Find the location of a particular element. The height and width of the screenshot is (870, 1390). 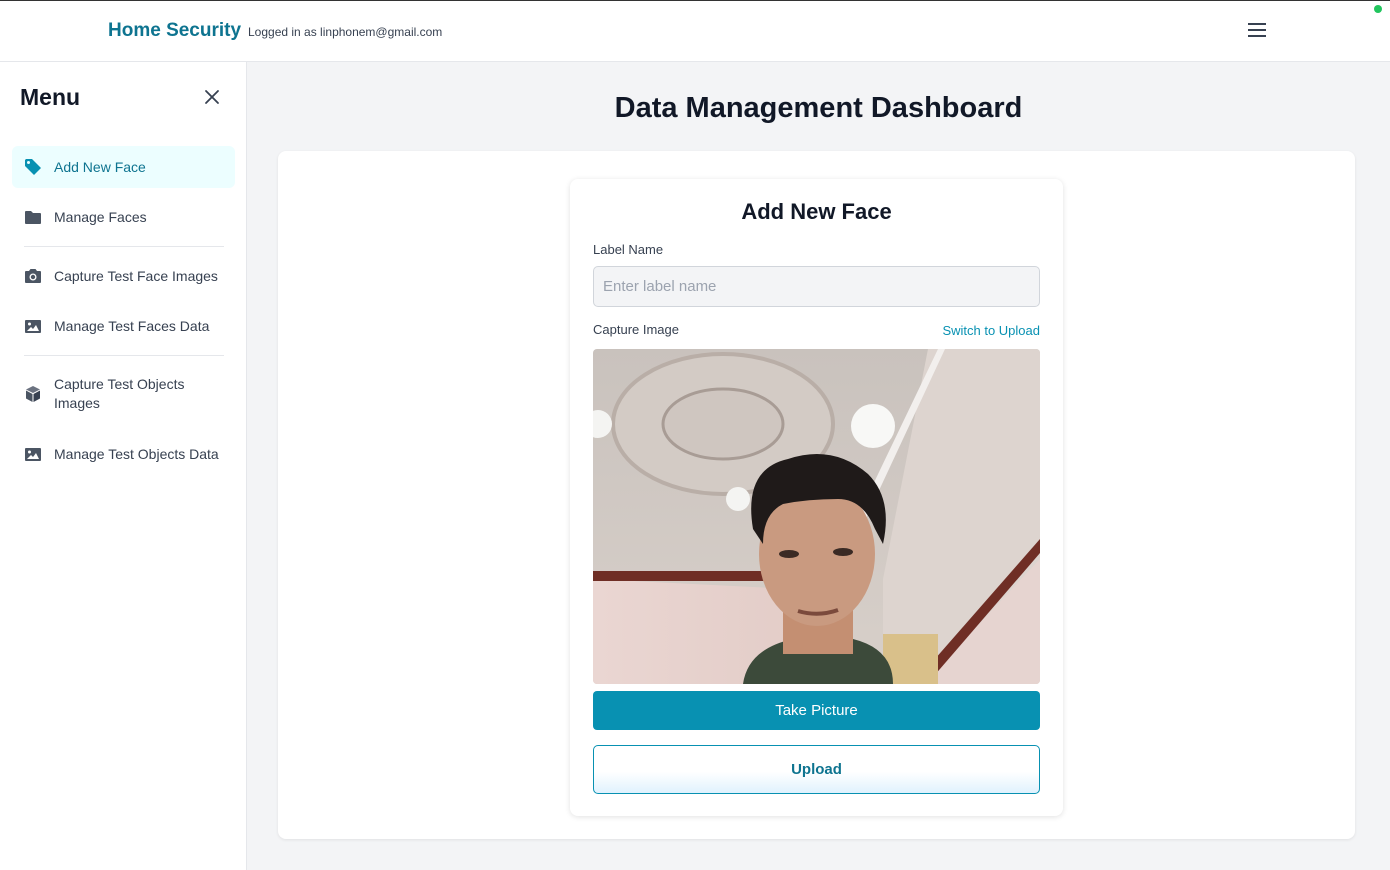

hamburger-menu-icon is located at coordinates (1259, 32).